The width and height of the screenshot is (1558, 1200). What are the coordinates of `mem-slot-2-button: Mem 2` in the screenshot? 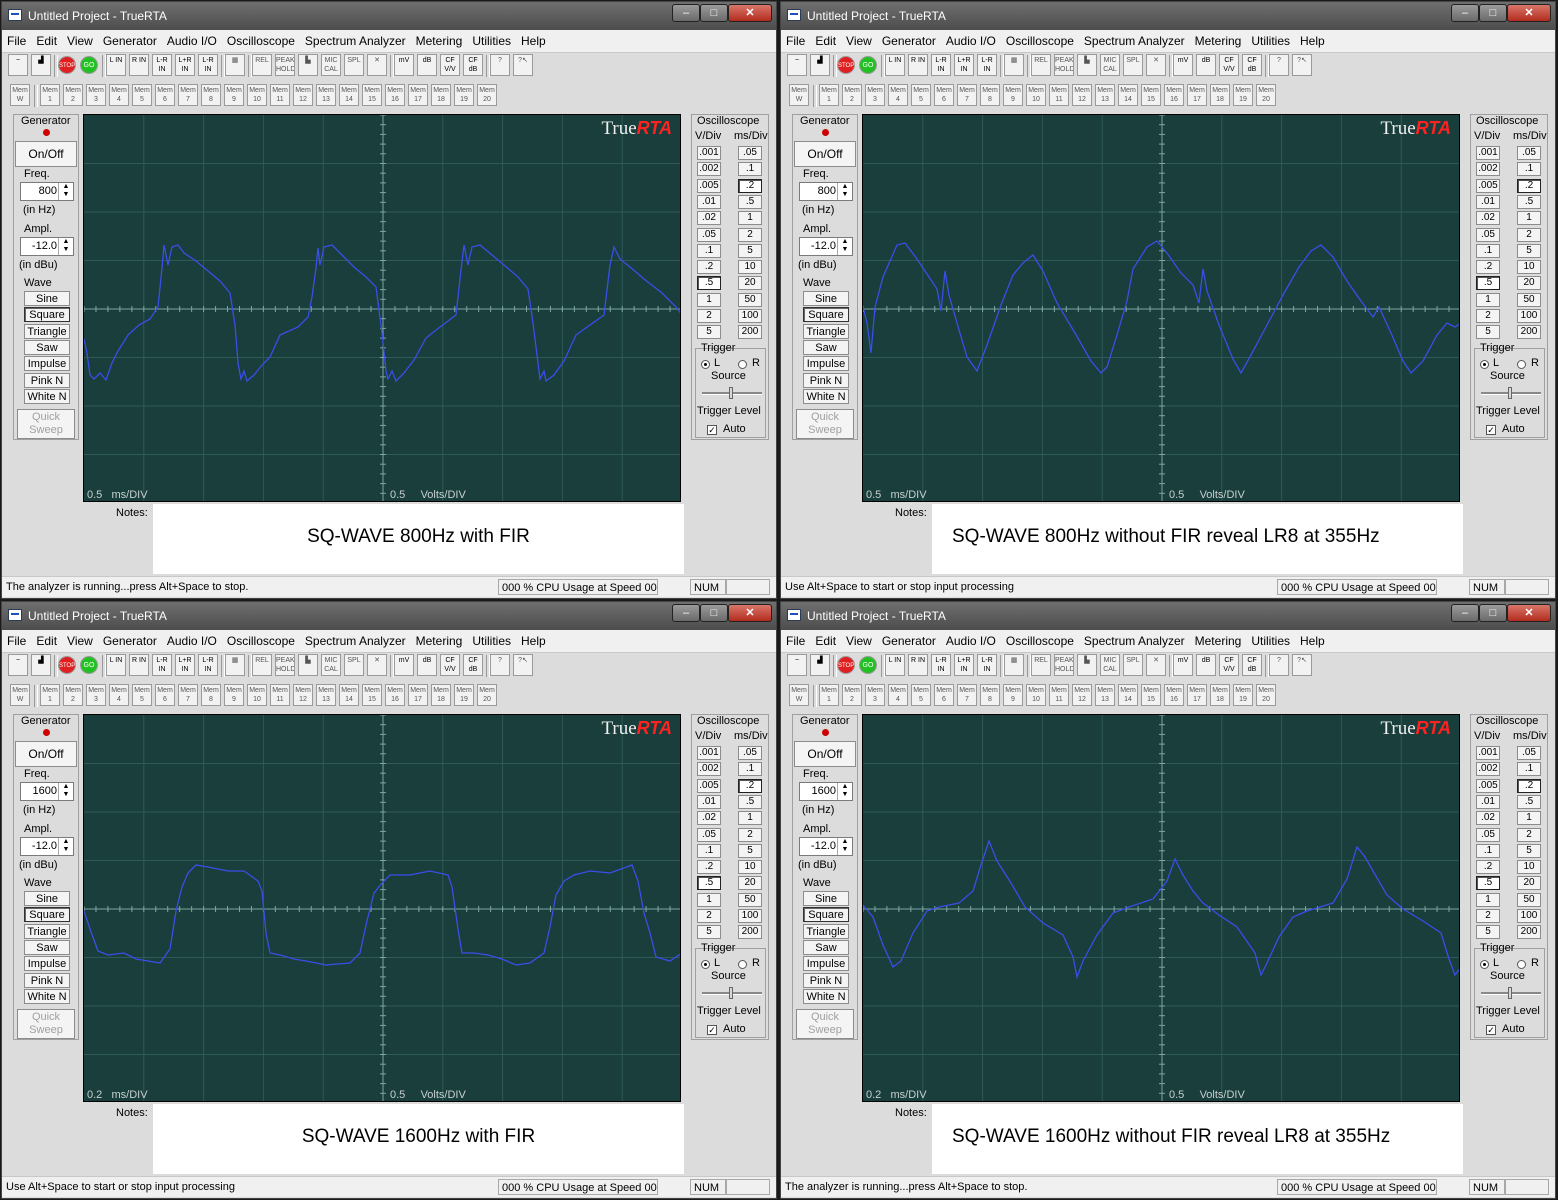 It's located at (852, 695).